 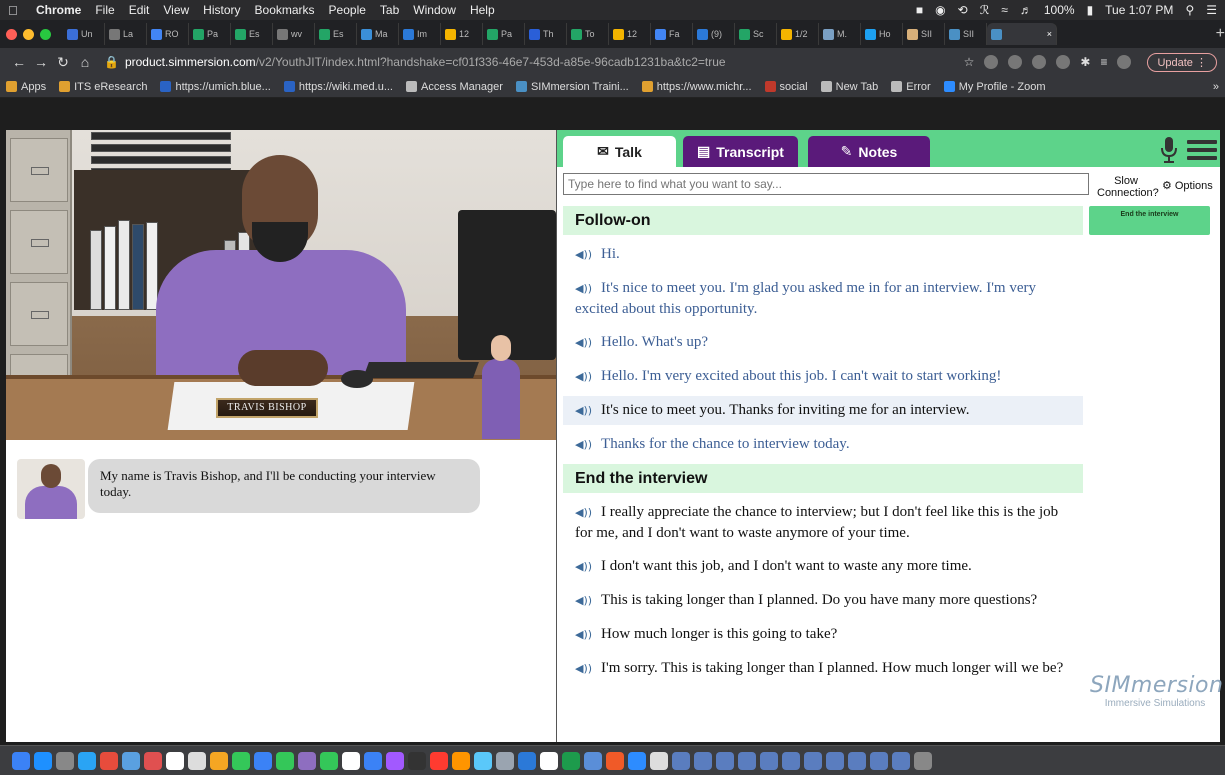 I want to click on response-option: ◀)) Hello. What's up?, so click(x=823, y=342).